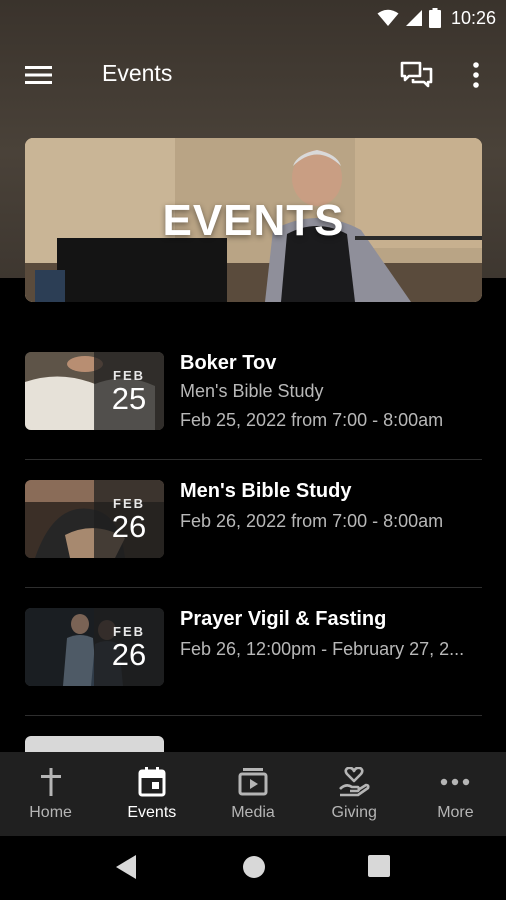  What do you see at coordinates (253, 812) in the screenshot?
I see `nav-media-label: Media` at bounding box center [253, 812].